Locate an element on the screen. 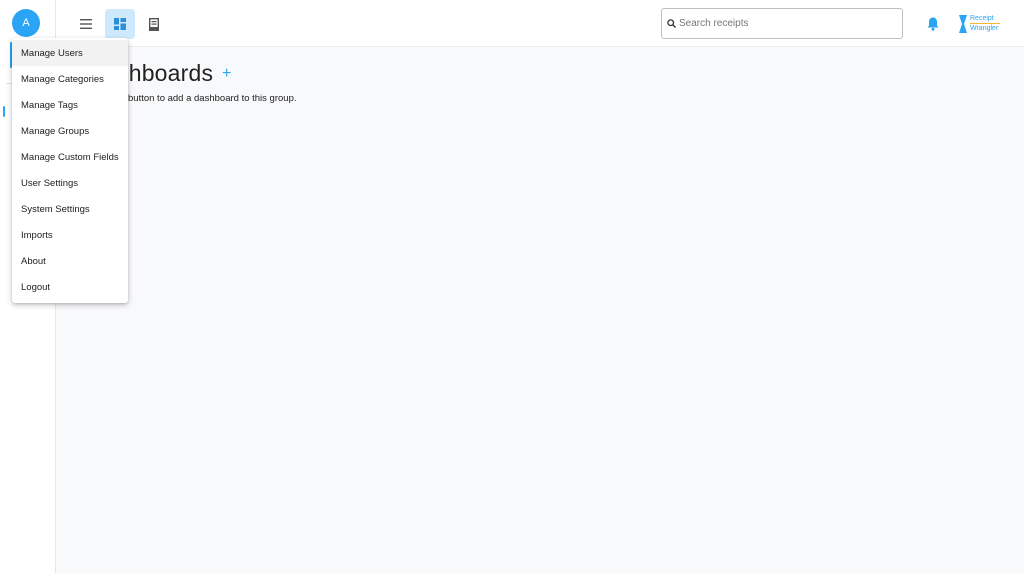 This screenshot has height=573, width=1024. logo-mark-icon is located at coordinates (963, 24).